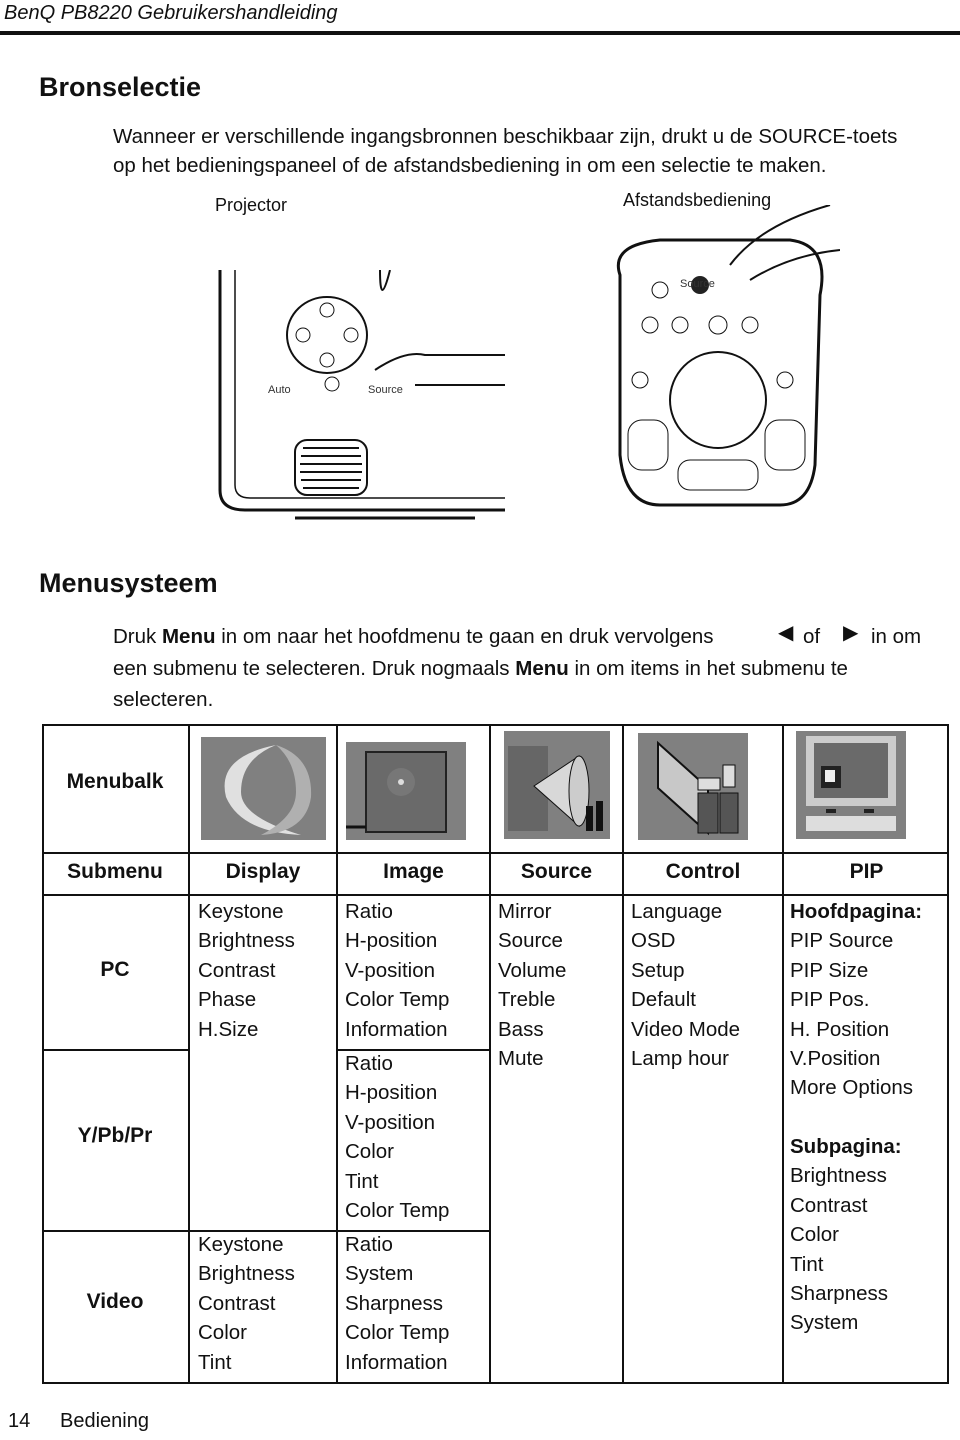  Describe the element at coordinates (542, 668) in the screenshot. I see `menu-key: Menu` at that location.